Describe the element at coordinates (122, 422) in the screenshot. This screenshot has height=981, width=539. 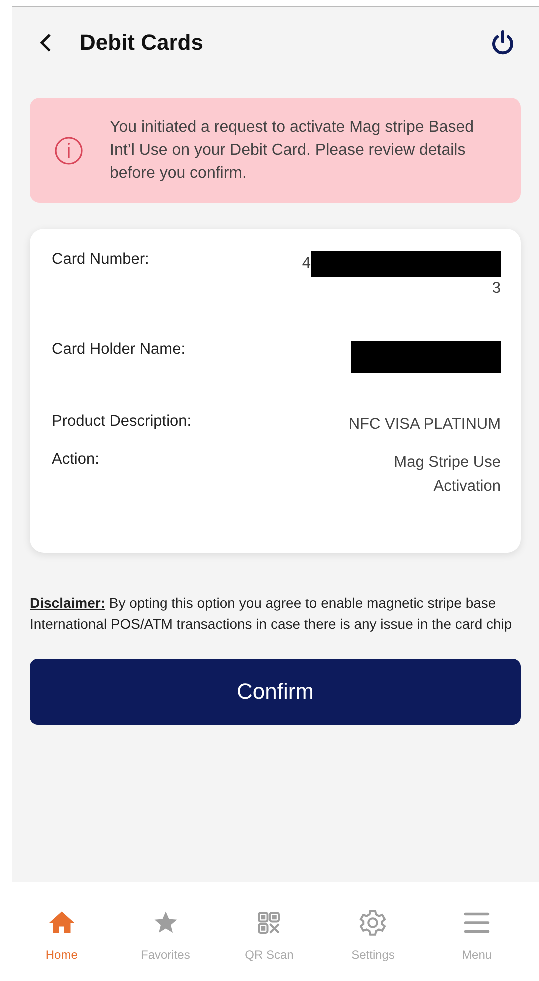
I see `detail-label: Product Description:` at that location.